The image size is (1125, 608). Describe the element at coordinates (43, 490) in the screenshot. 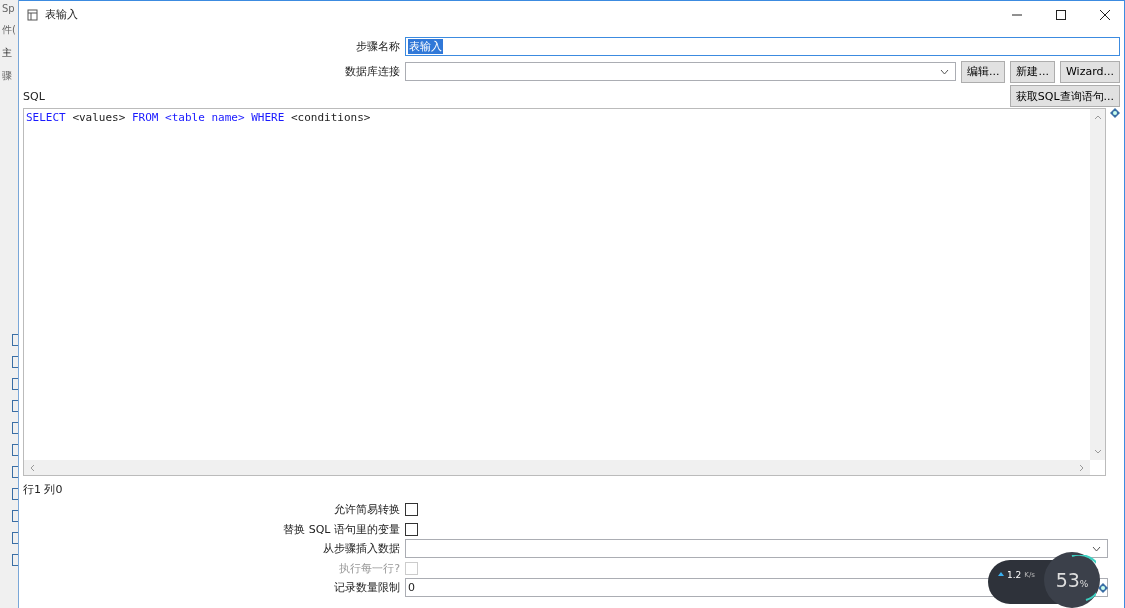

I see `cursor-position: 行1 列0` at that location.